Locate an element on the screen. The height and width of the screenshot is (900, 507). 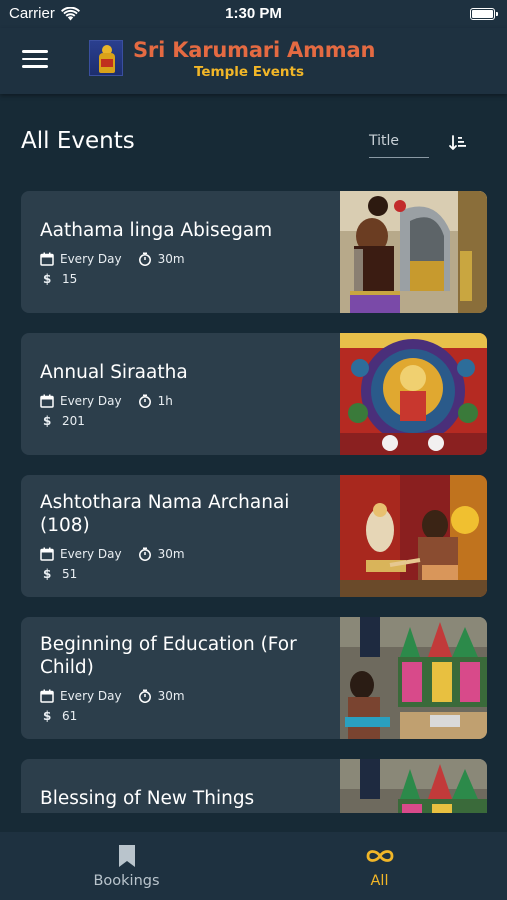
event-duration: 1h is located at coordinates (165, 401).